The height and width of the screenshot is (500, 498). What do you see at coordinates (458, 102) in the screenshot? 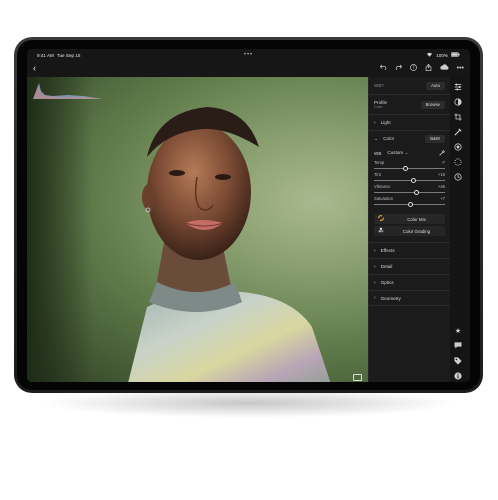
I see `presets-icon` at bounding box center [458, 102].